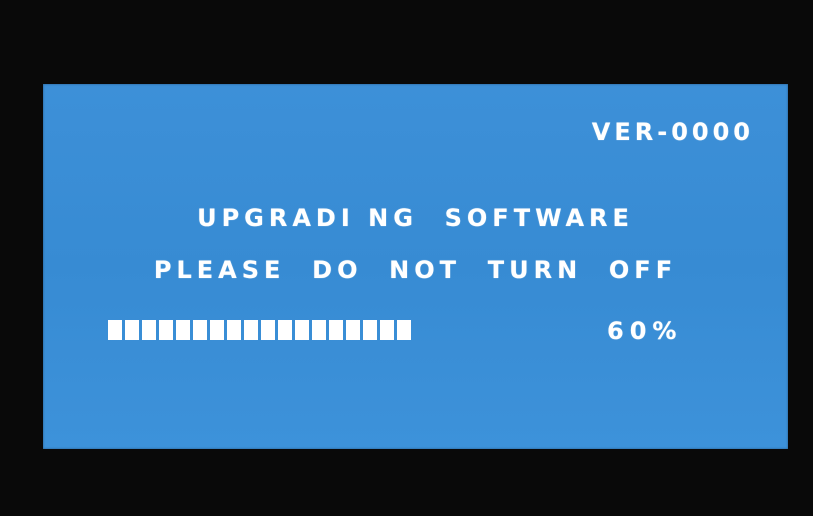 This screenshot has width=813, height=516. I want to click on upgrade-progress-bar, so click(259, 330).